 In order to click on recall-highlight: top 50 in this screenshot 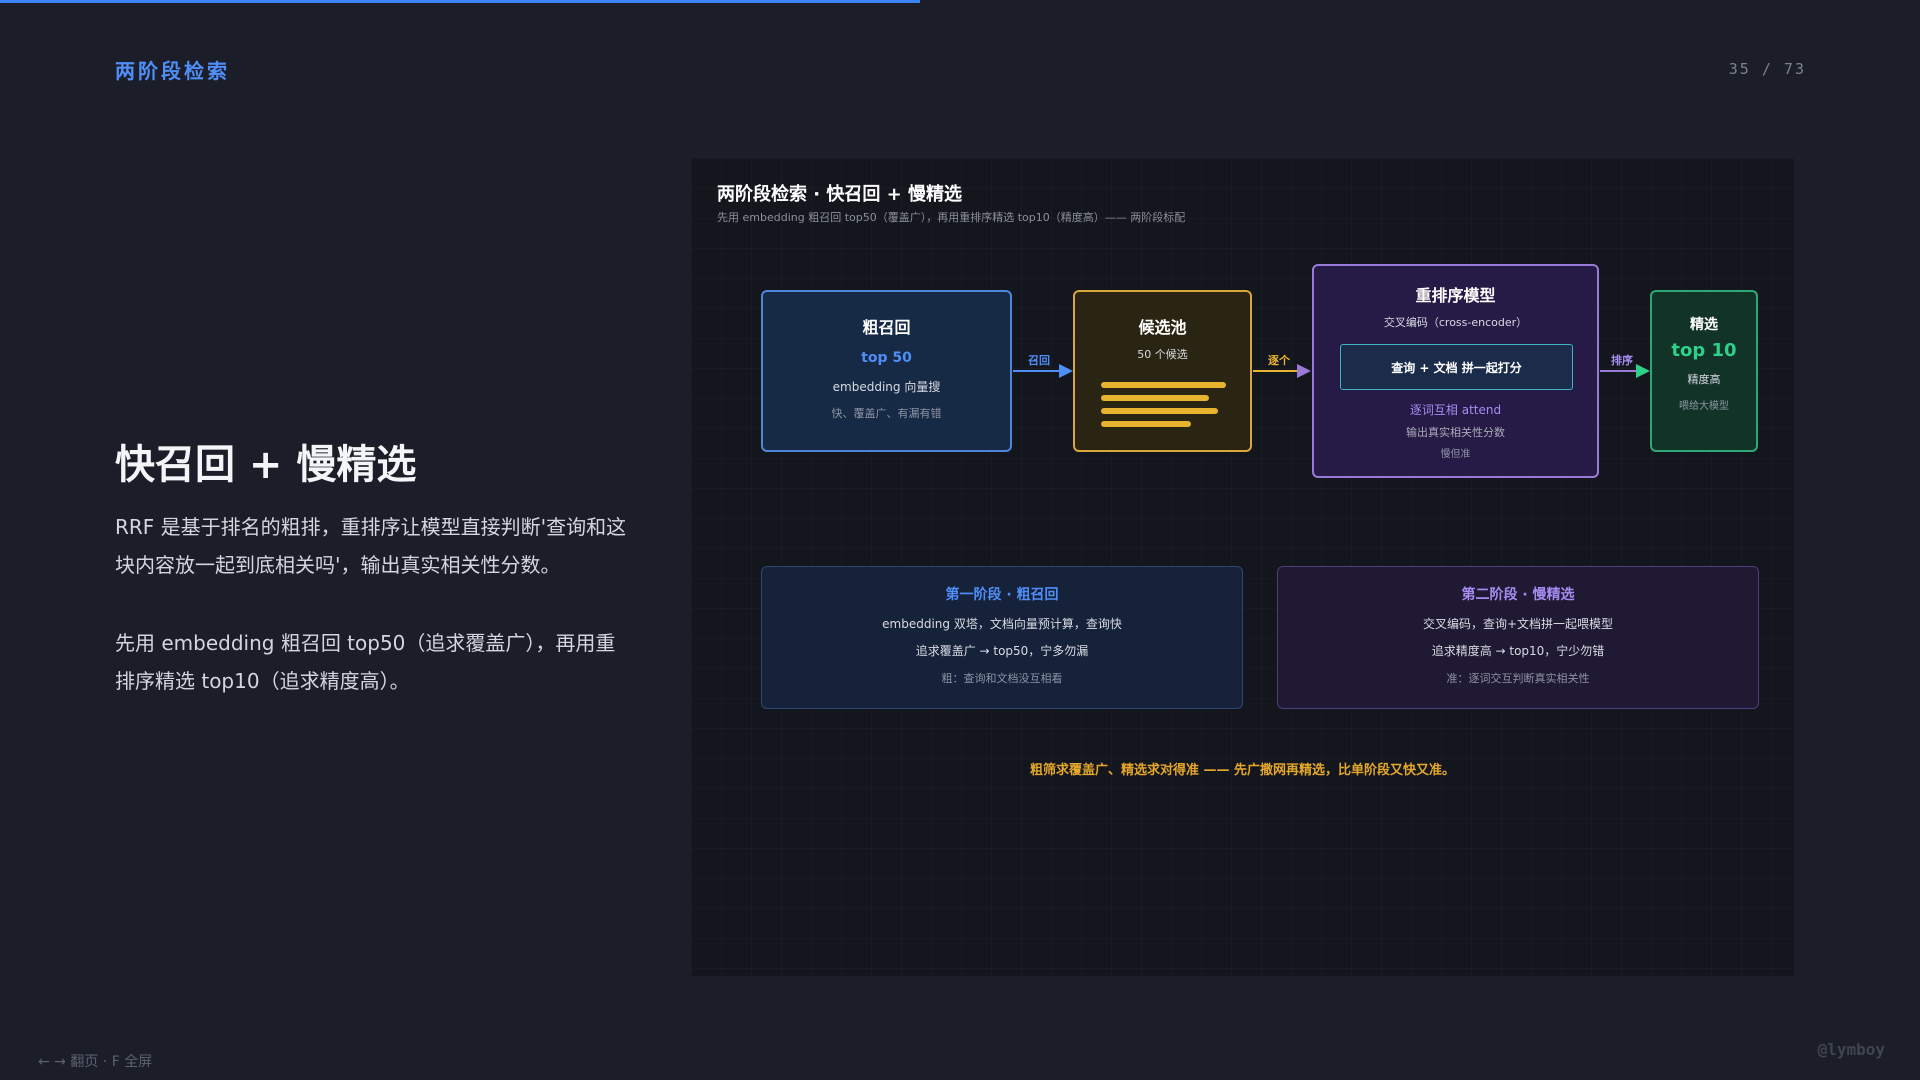, I will do `click(886, 358)`.